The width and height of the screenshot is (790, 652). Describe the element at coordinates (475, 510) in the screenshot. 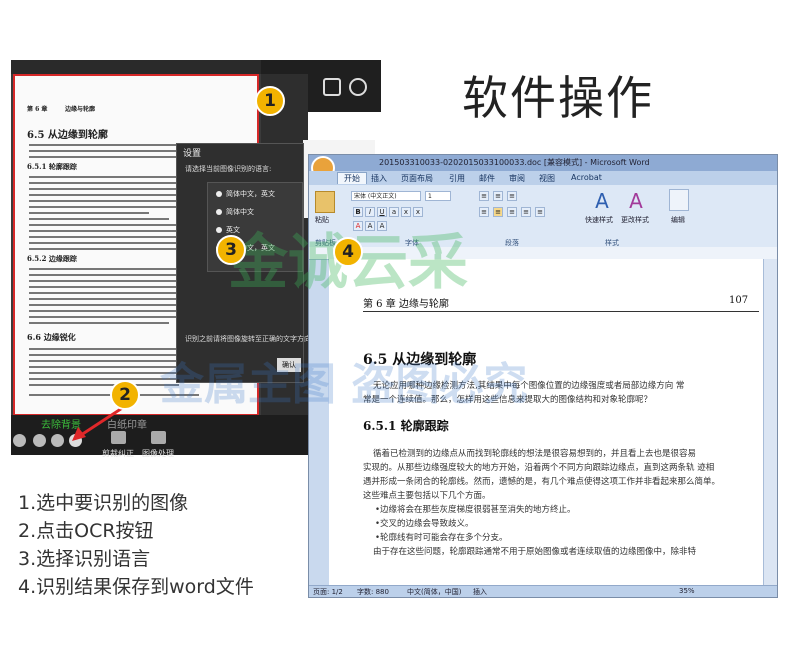

I see `body-line-5: •边缘将会在那些灰度梯度很弱甚至消失的地方终止。` at that location.